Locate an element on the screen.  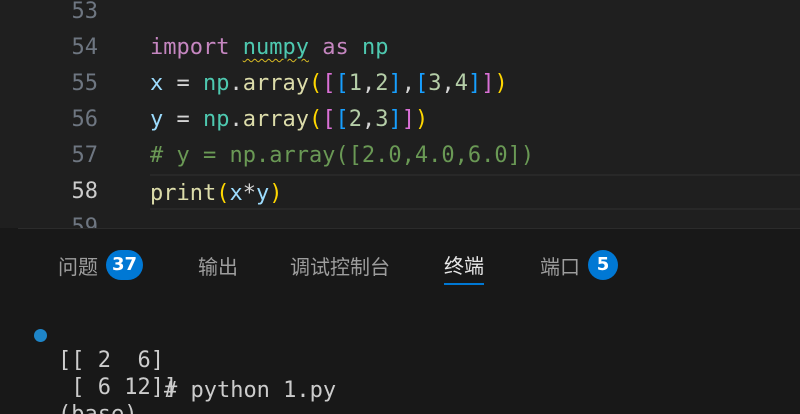
tab-label: 端口 is located at coordinates (560, 266).